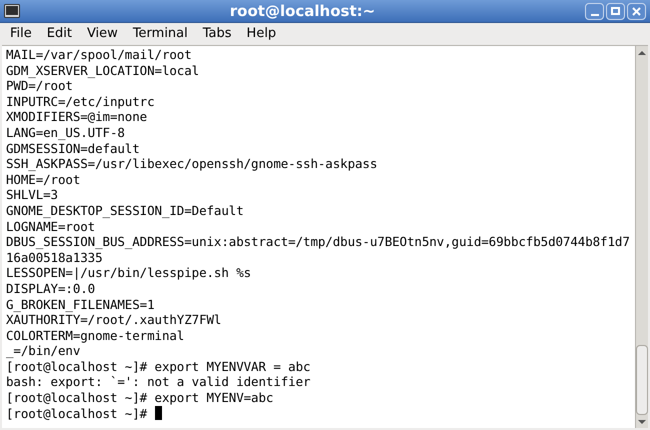 This screenshot has height=430, width=650. I want to click on terminal-line: SSH_ASKPASS=/usr/libexec/openssh/gnome-ssh-askpass, so click(192, 164).